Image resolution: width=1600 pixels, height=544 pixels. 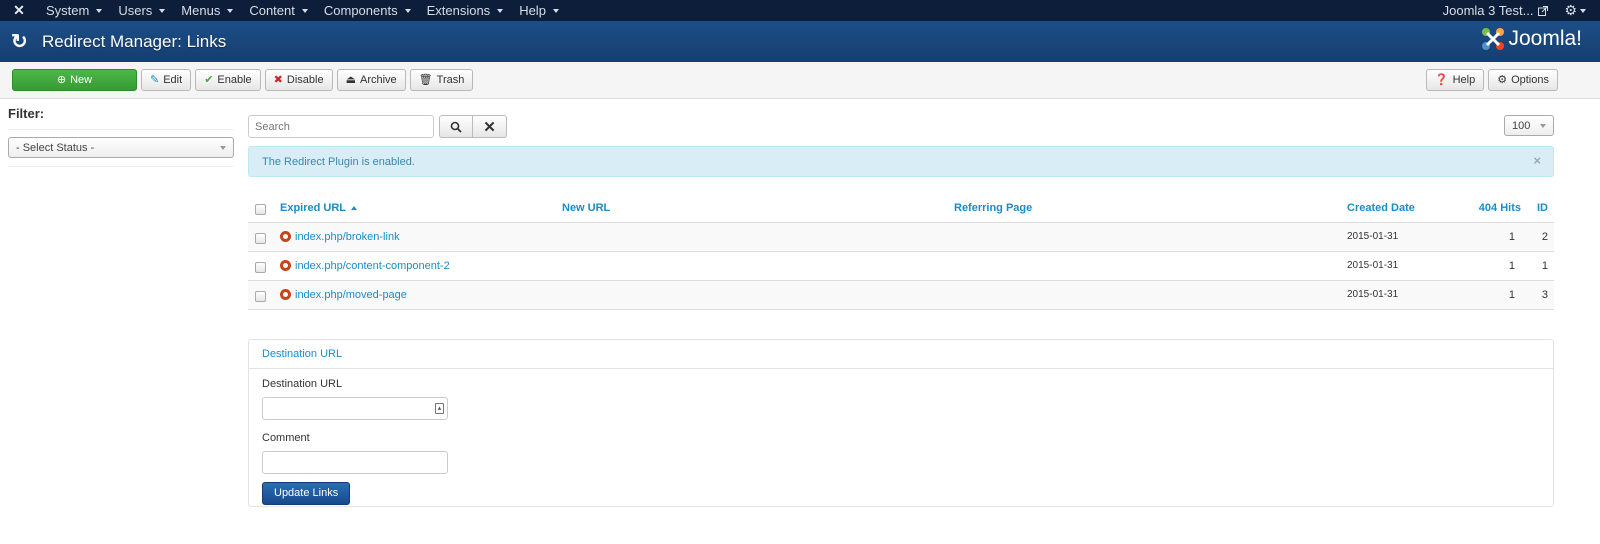 I want to click on select-all-cell, so click(x=264, y=208).